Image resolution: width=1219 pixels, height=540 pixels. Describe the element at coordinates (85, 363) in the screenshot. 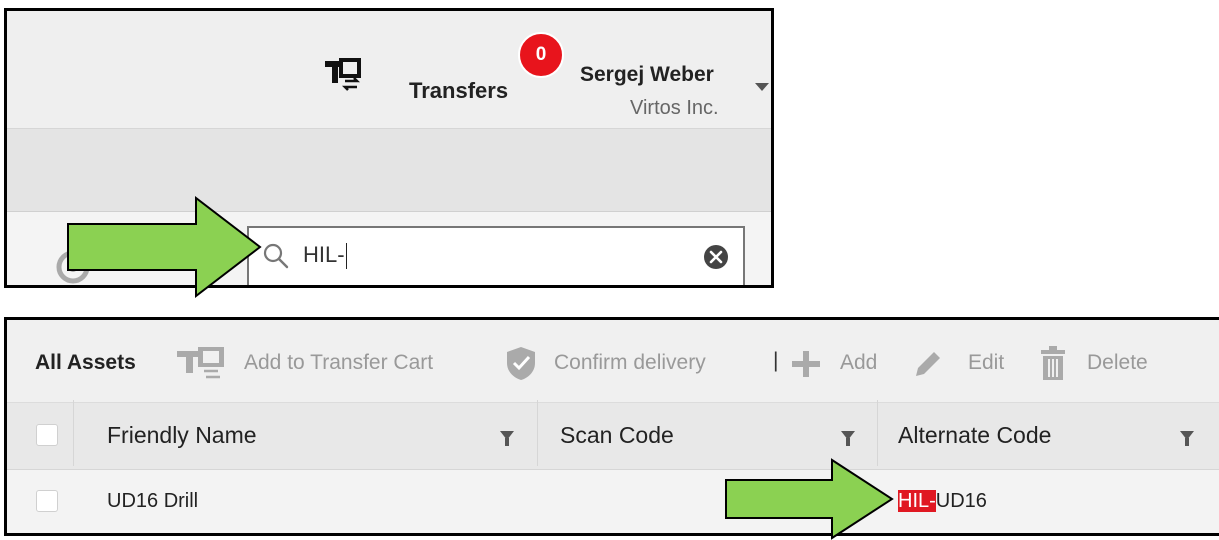

I see `all-assets-tab: All Assets` at that location.